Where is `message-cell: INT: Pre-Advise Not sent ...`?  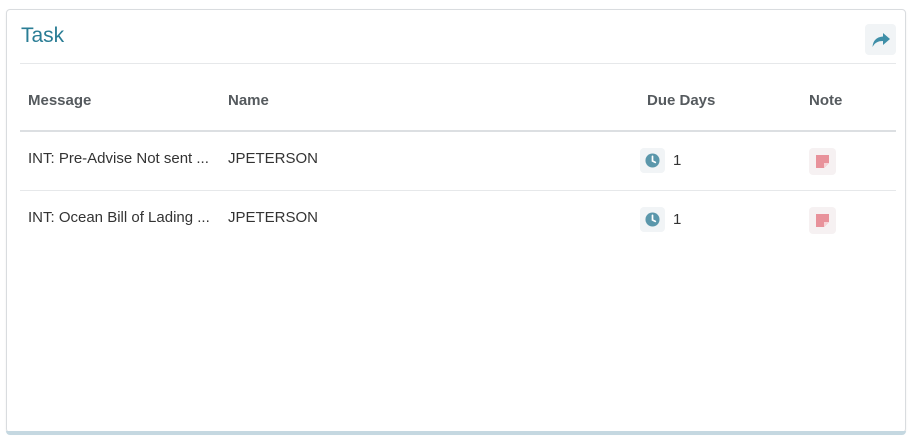 message-cell: INT: Pre-Advise Not sent ... is located at coordinates (123, 158).